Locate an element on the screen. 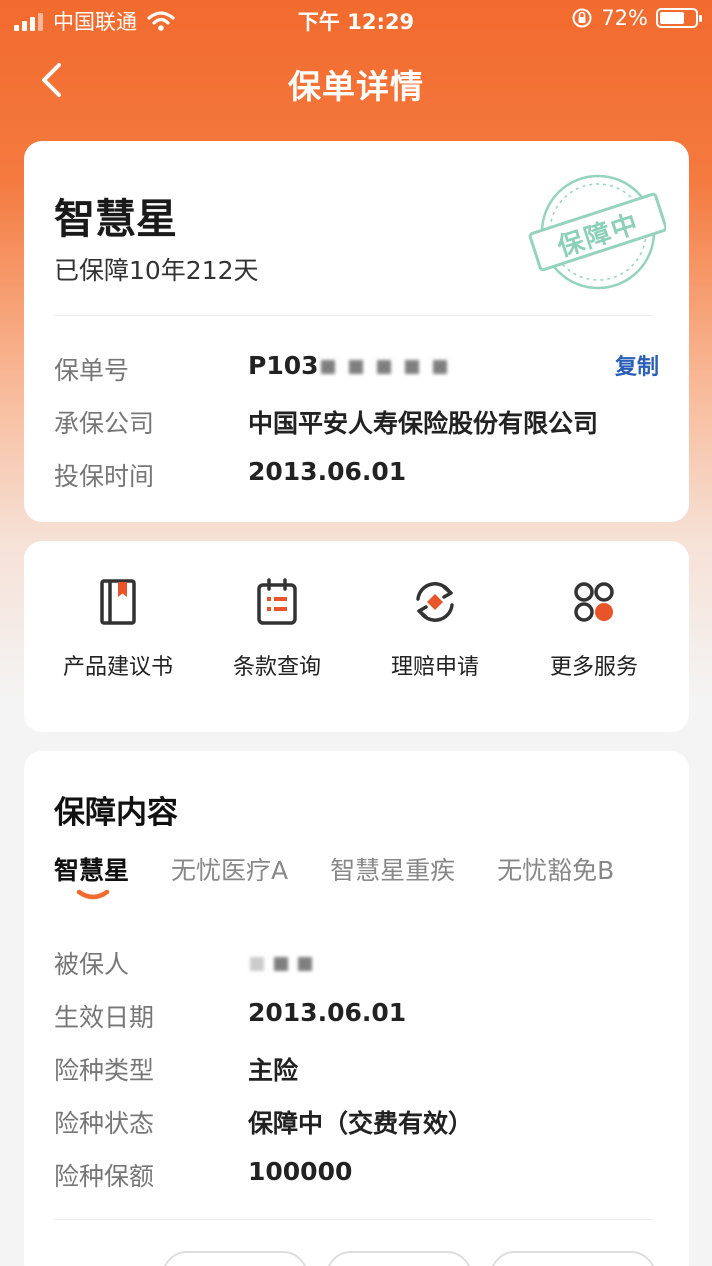 The image size is (712, 1266). tab-wuyou-huomian-b: 无忧豁免B is located at coordinates (555, 869).